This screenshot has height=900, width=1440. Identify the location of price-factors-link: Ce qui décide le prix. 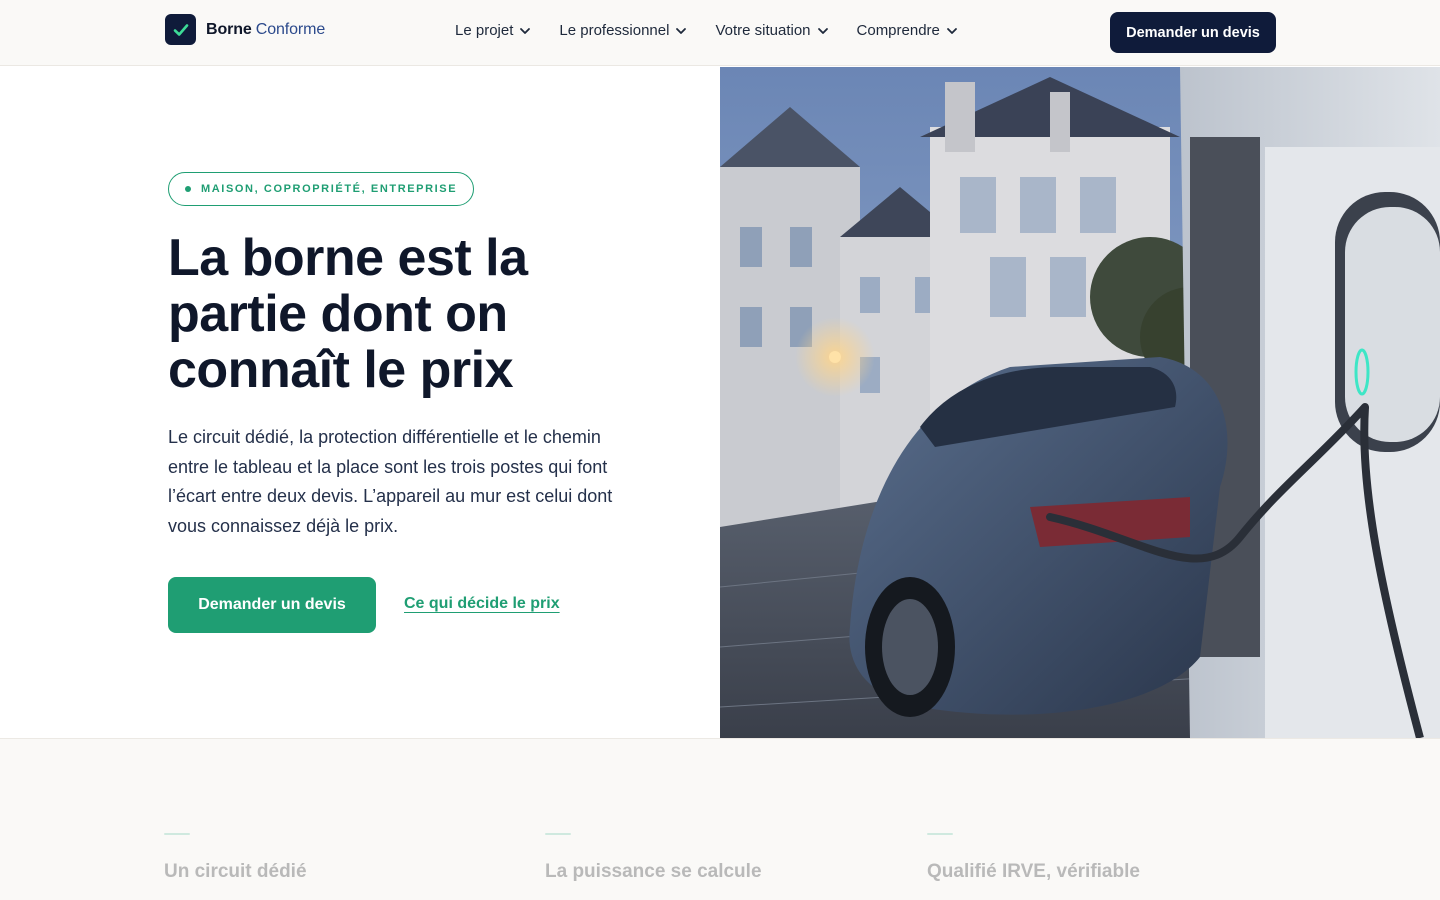
(482, 604).